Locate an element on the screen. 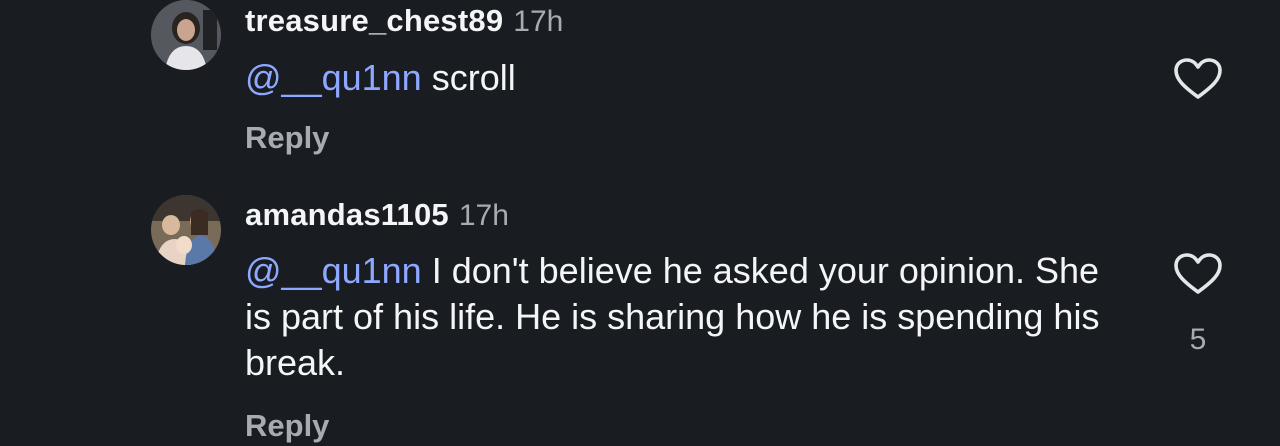  comment-text: @__qu1nn scroll is located at coordinates (675, 78).